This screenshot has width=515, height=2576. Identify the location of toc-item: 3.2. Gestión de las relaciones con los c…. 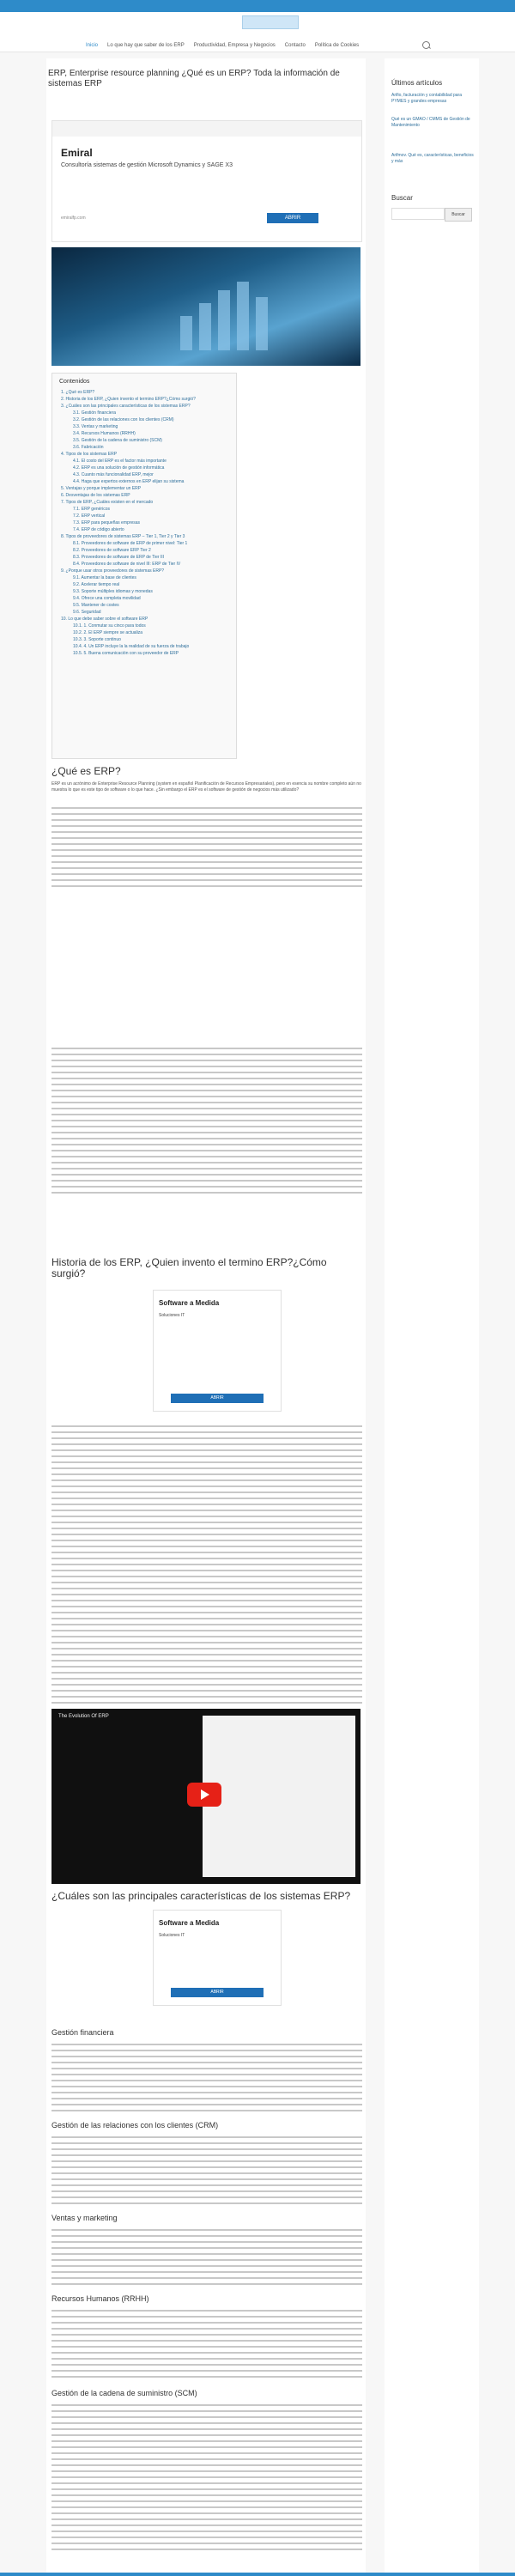
(147, 420).